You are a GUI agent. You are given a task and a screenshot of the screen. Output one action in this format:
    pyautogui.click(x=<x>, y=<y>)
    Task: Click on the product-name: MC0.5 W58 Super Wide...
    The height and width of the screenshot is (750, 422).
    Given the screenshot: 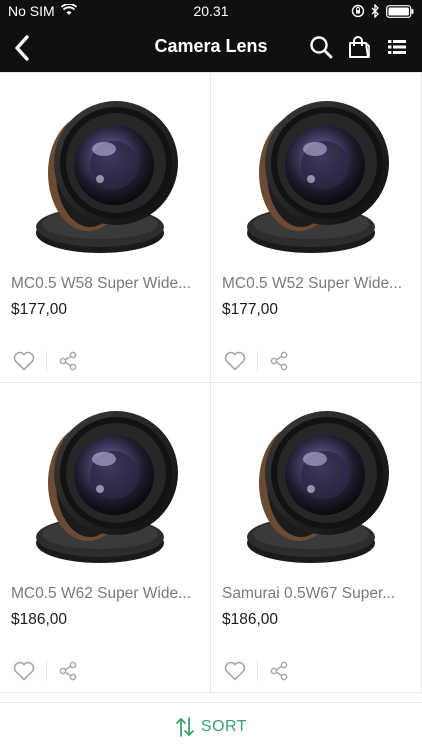 What is the action you would take?
    pyautogui.click(x=106, y=284)
    